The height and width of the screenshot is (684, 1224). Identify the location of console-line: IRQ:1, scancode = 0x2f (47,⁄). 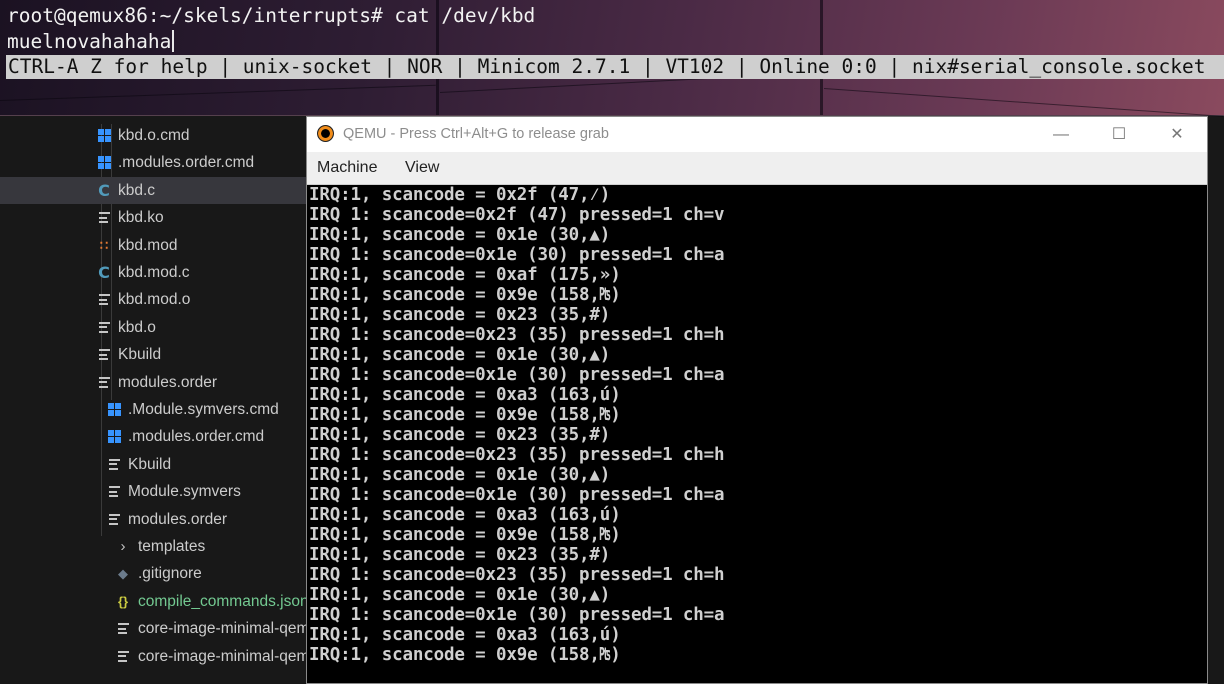
(460, 195).